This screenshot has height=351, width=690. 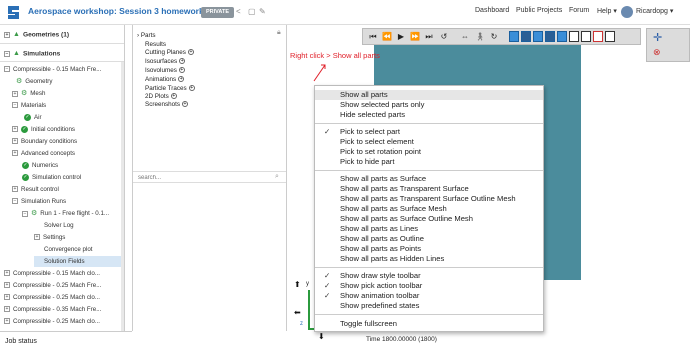 What do you see at coordinates (44, 141) in the screenshot?
I see `tree-item-boundary-conditions: + Boundary conditions` at bounding box center [44, 141].